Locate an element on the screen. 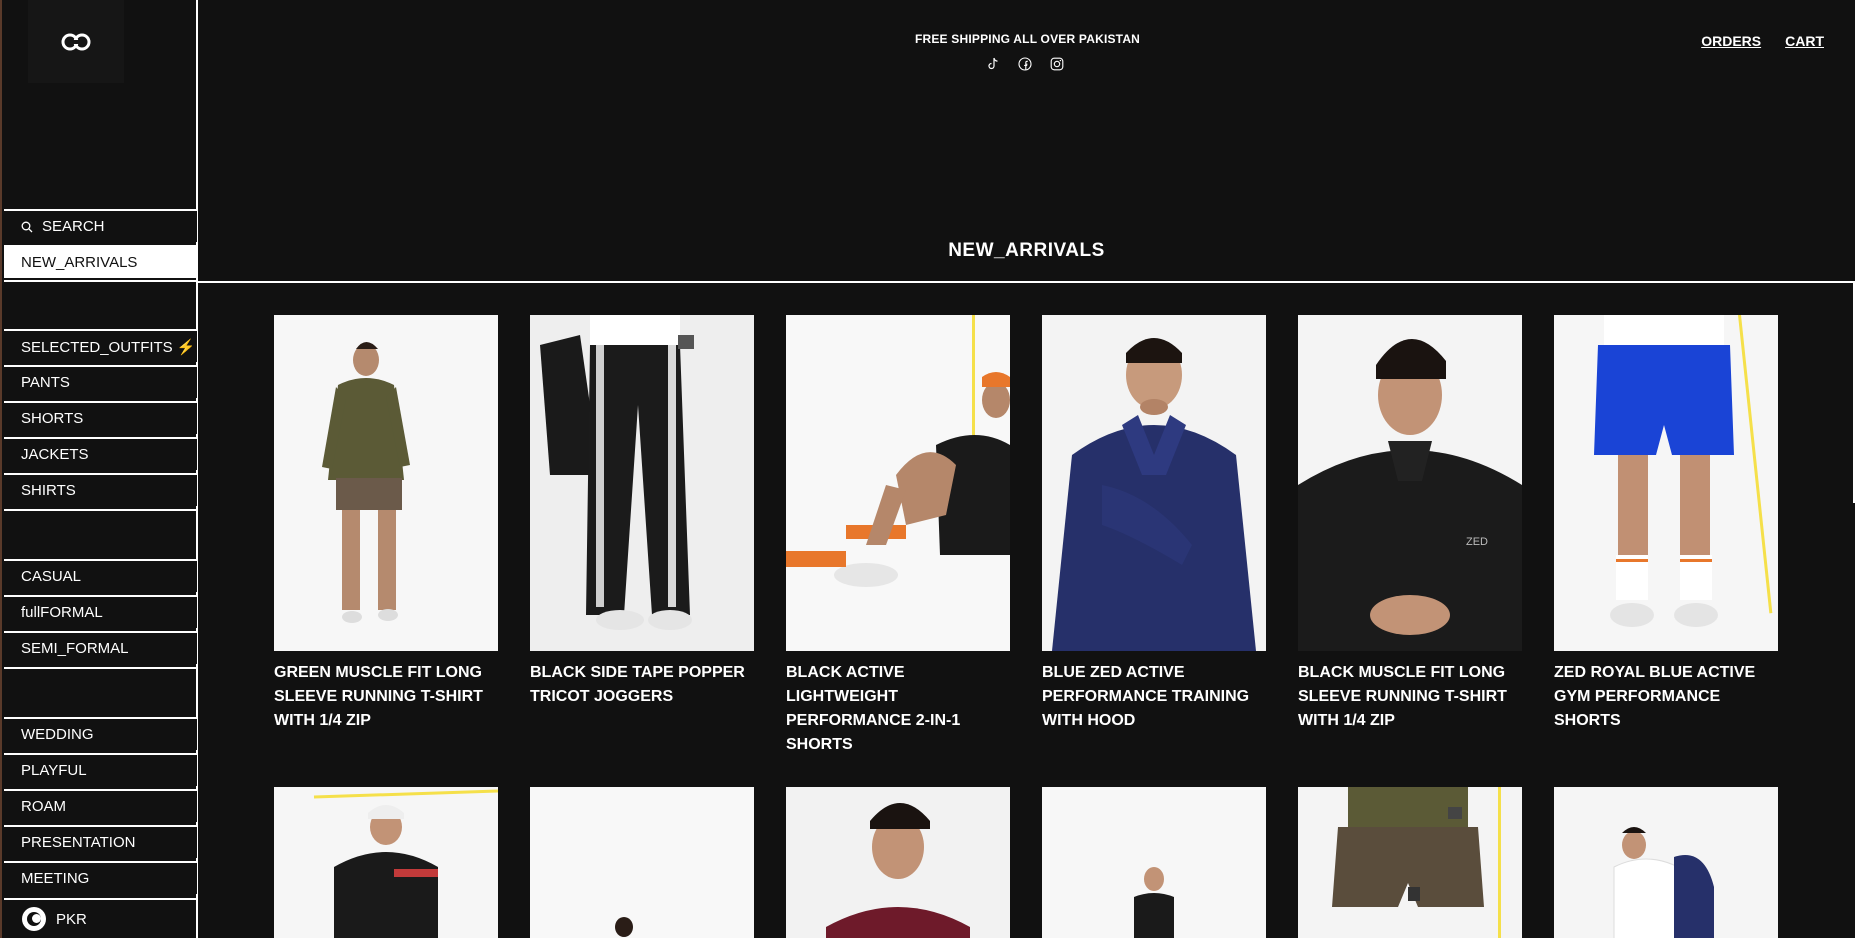  sidebar-item-label: PANTS is located at coordinates (45, 382).